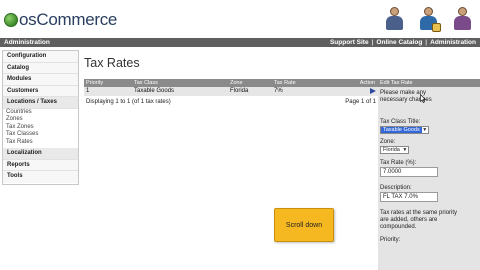  What do you see at coordinates (398, 163) in the screenshot?
I see `tax-rate-label: Tax Rate (%):` at bounding box center [398, 163].